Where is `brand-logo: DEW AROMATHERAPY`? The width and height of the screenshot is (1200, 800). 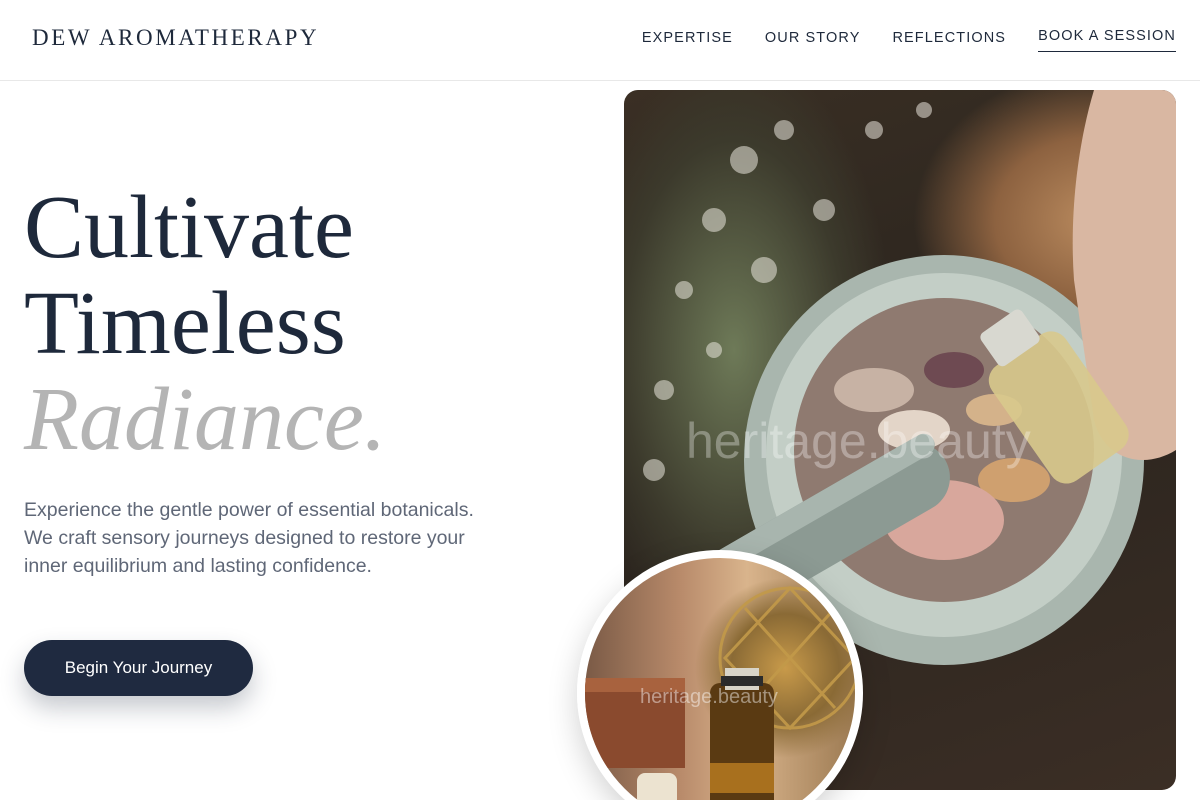
brand-logo: DEW AROMATHERAPY is located at coordinates (175, 38).